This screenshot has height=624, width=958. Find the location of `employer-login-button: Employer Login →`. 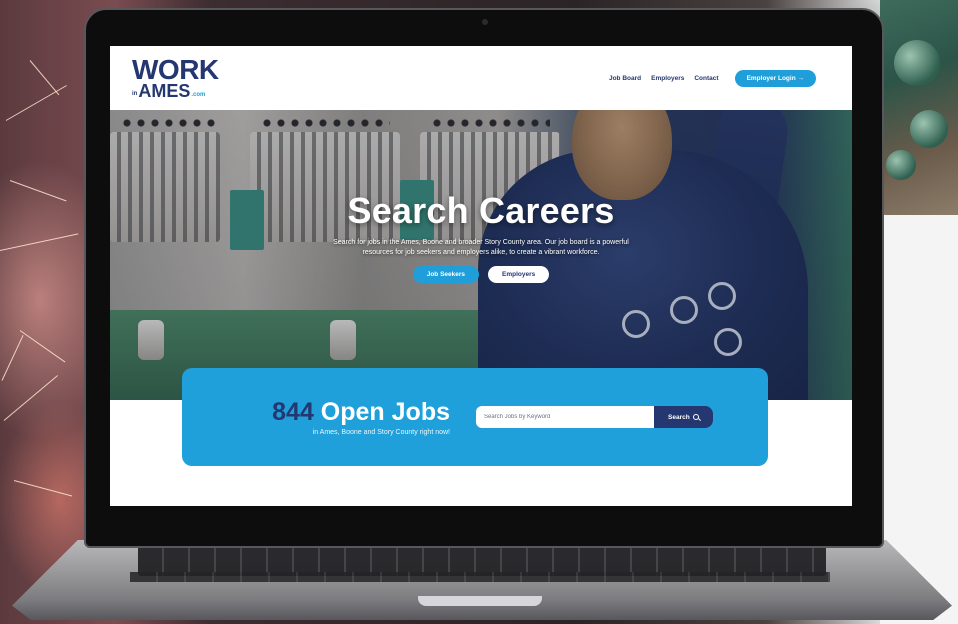

employer-login-button: Employer Login → is located at coordinates (775, 78).